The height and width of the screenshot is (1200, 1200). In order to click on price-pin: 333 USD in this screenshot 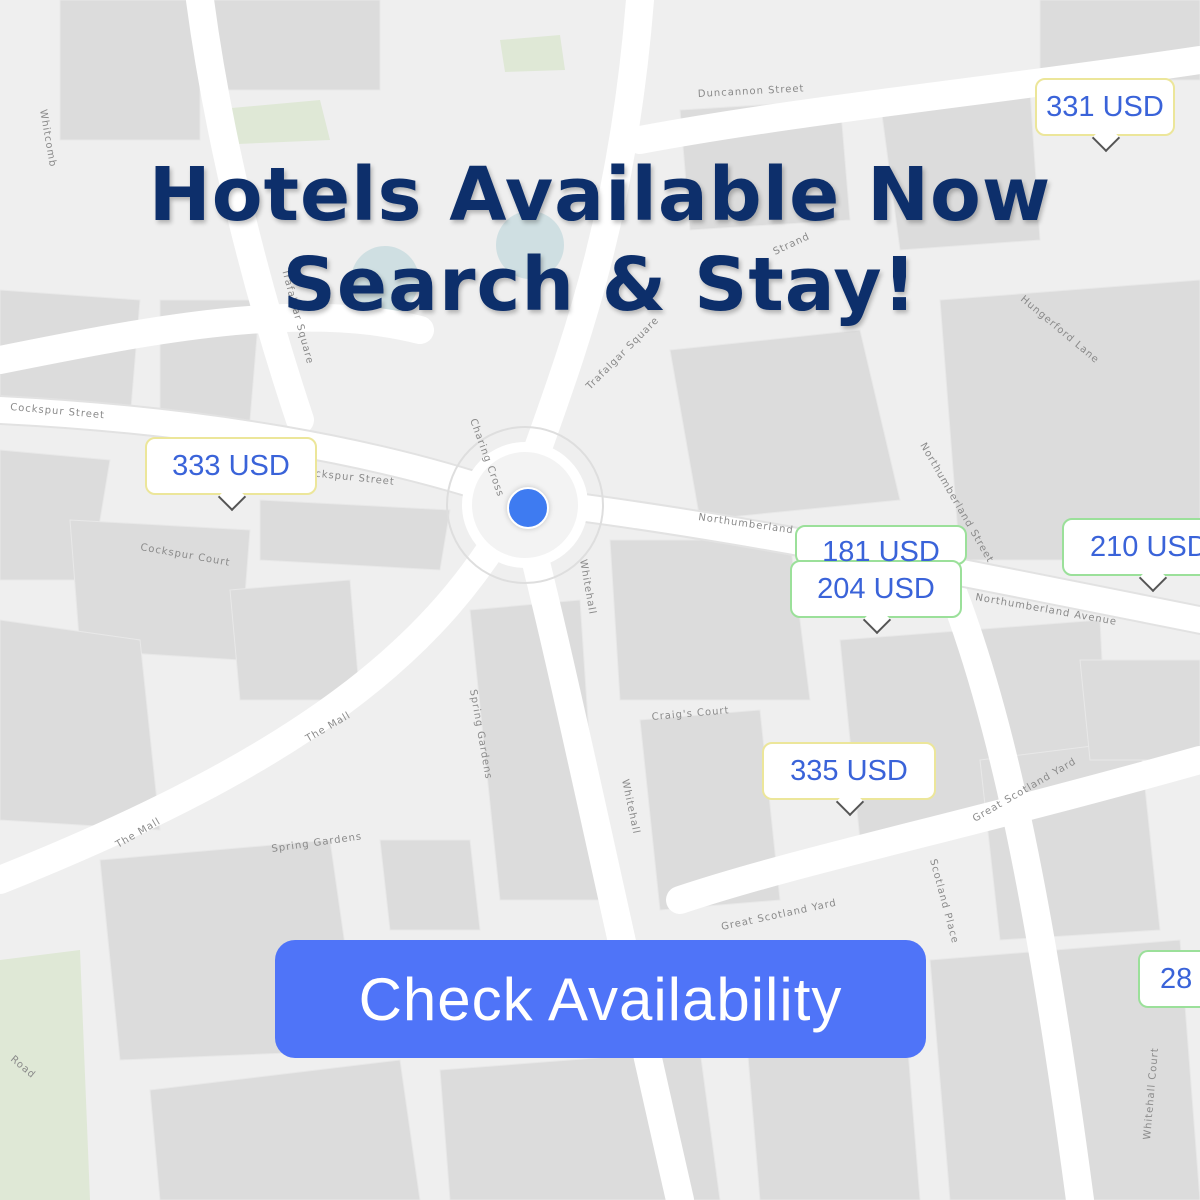, I will do `click(231, 474)`.